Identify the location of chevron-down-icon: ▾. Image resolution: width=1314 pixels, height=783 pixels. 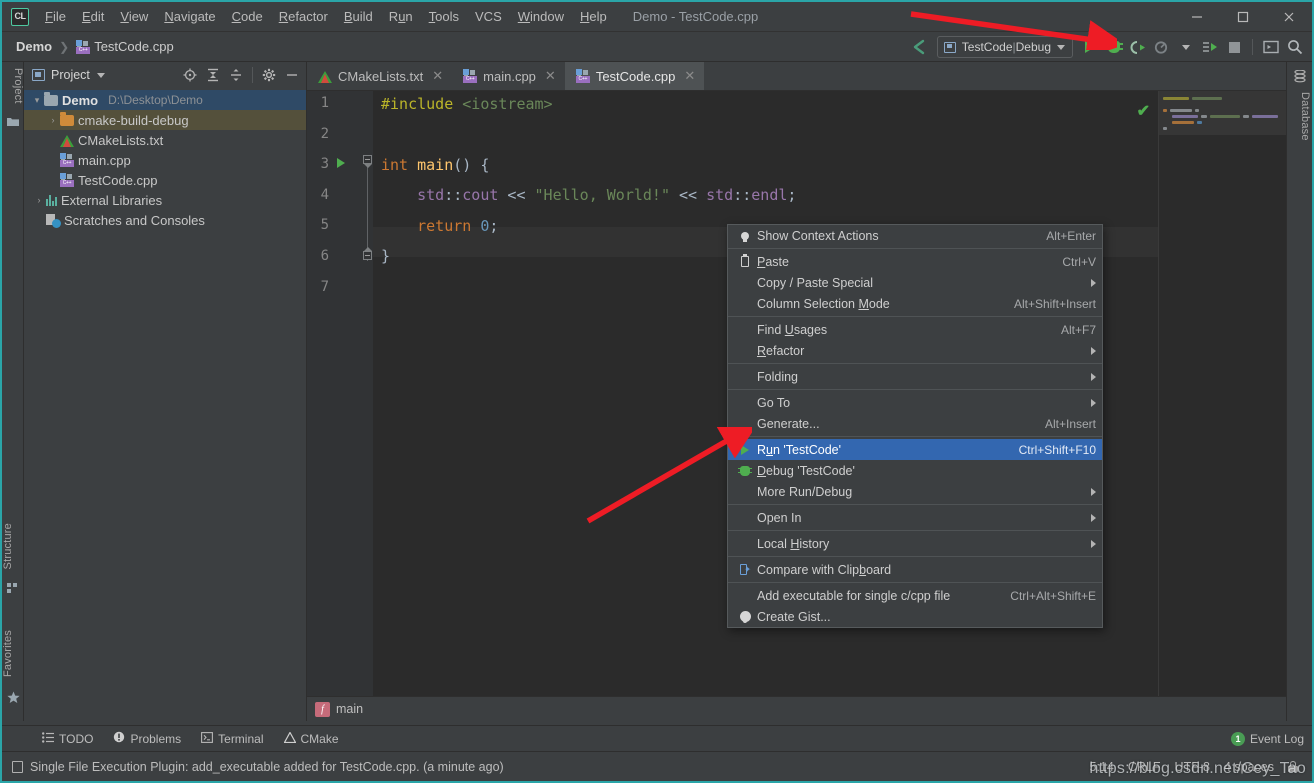
(37, 100).